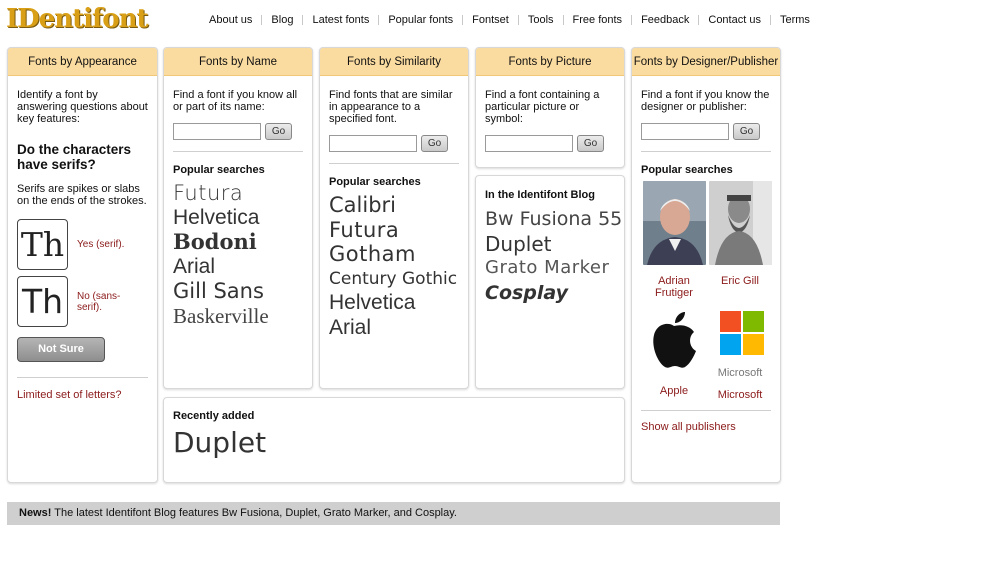 The height and width of the screenshot is (562, 1000). What do you see at coordinates (490, 20) in the screenshot?
I see `nav-fontset: Fontset` at bounding box center [490, 20].